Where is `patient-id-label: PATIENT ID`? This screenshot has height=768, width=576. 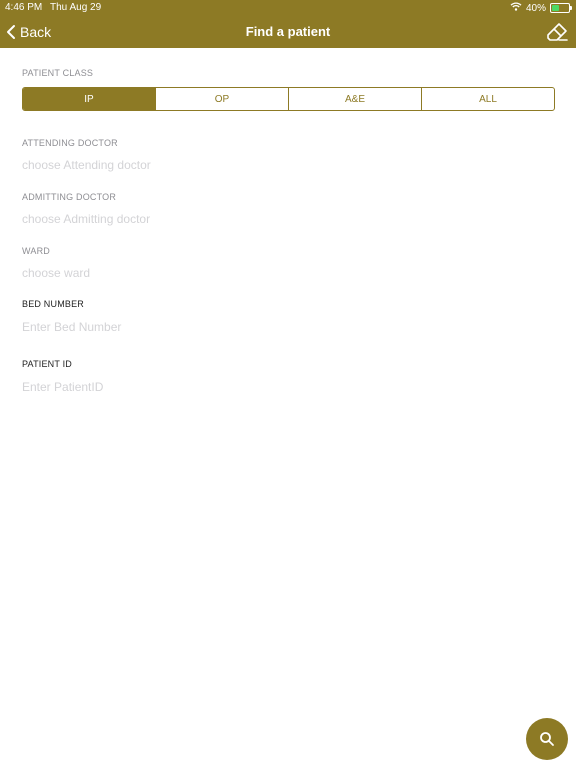
patient-id-label: PATIENT ID is located at coordinates (47, 364).